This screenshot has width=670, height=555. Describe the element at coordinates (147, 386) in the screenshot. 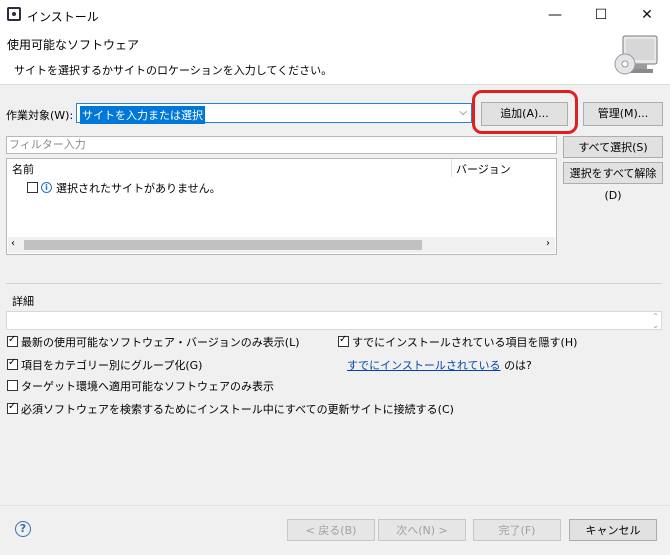

I see `target-env-only-label: ターゲット環境へ適用可能なソフトウェアのみ表示` at that location.